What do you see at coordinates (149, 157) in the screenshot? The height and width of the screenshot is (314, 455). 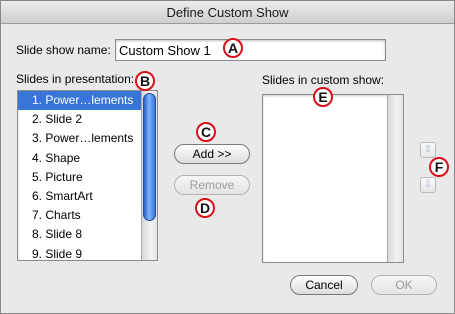 I see `scrollbar-thumb` at bounding box center [149, 157].